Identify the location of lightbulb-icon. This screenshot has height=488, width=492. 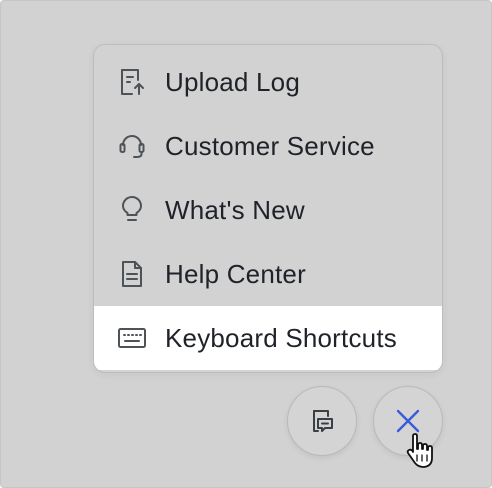
(132, 210).